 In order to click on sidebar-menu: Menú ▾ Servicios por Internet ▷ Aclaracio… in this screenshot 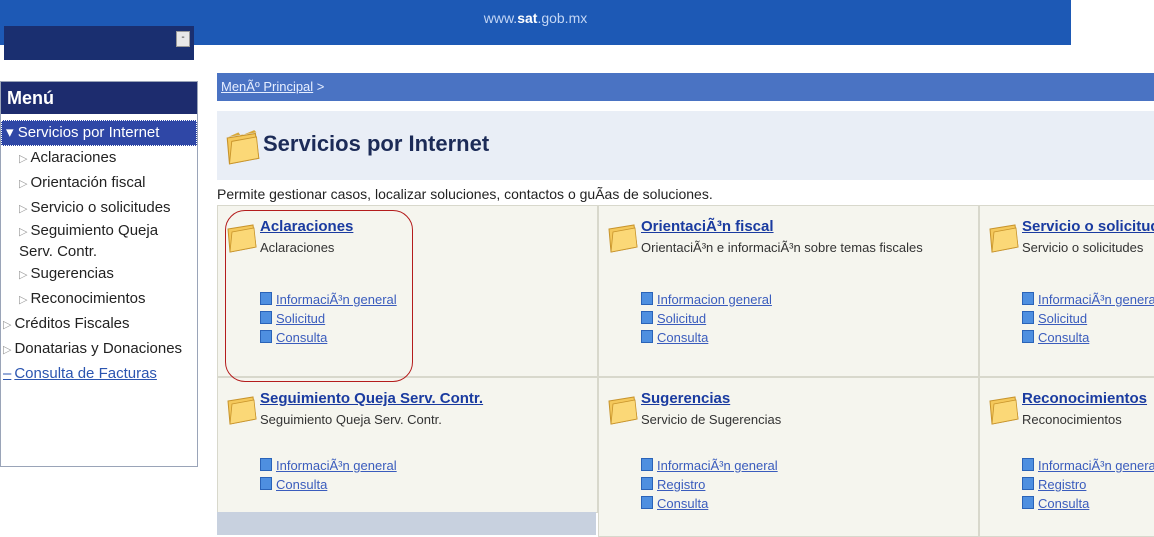, I will do `click(99, 274)`.